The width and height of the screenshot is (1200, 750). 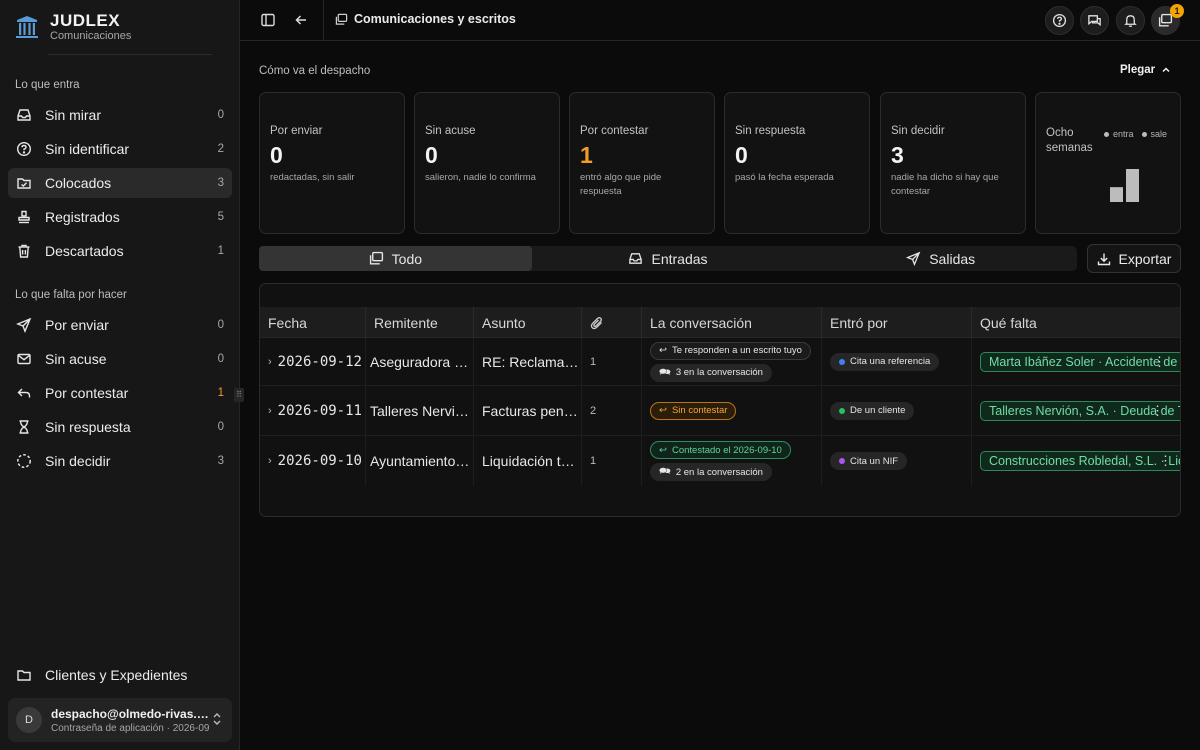 I want to click on tab-todo: Todo, so click(x=395, y=258).